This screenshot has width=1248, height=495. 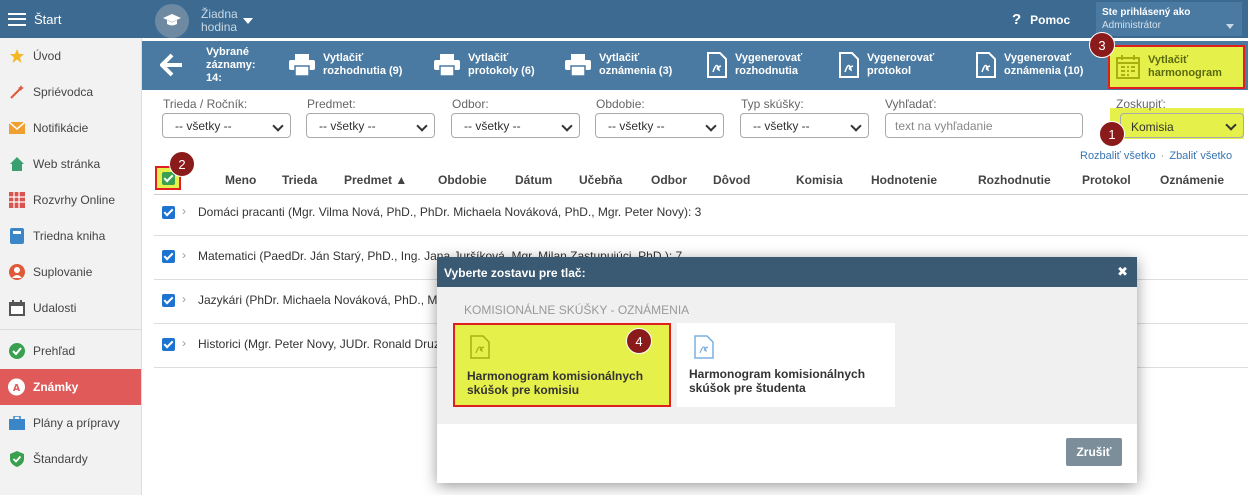 I want to click on print-protokoly-button: Vytlačiť protokoly (6), so click(x=484, y=65).